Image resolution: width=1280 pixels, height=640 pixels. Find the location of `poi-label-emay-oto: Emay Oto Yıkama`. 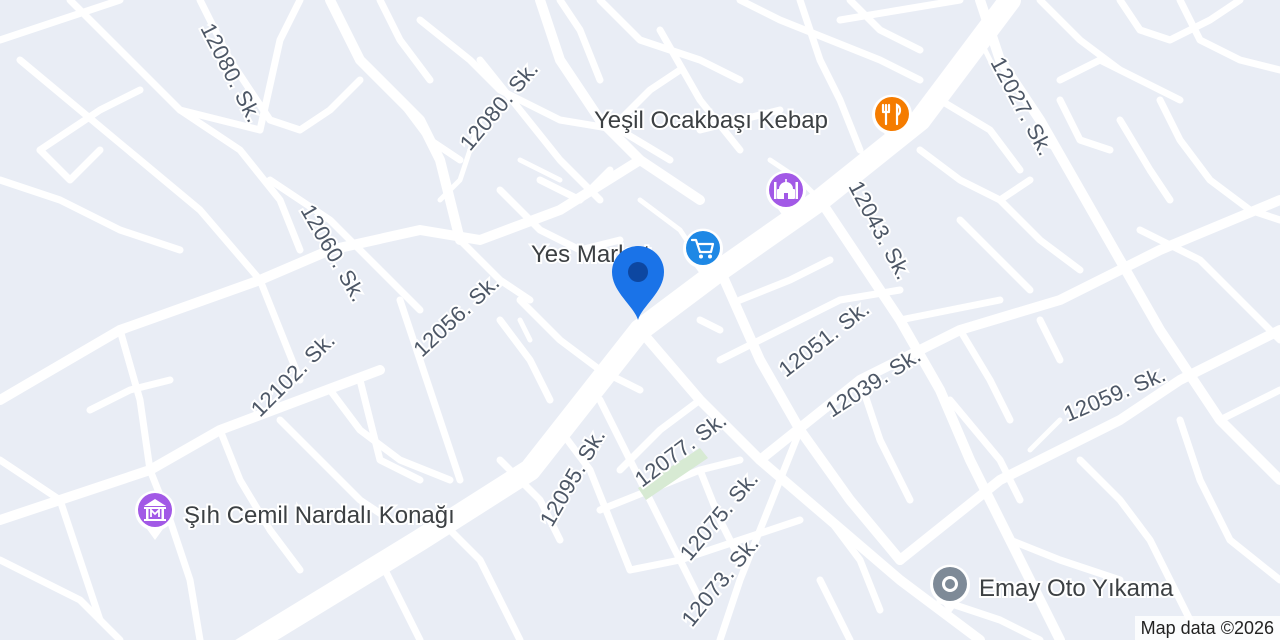

poi-label-emay-oto: Emay Oto Yıkama is located at coordinates (1076, 588).